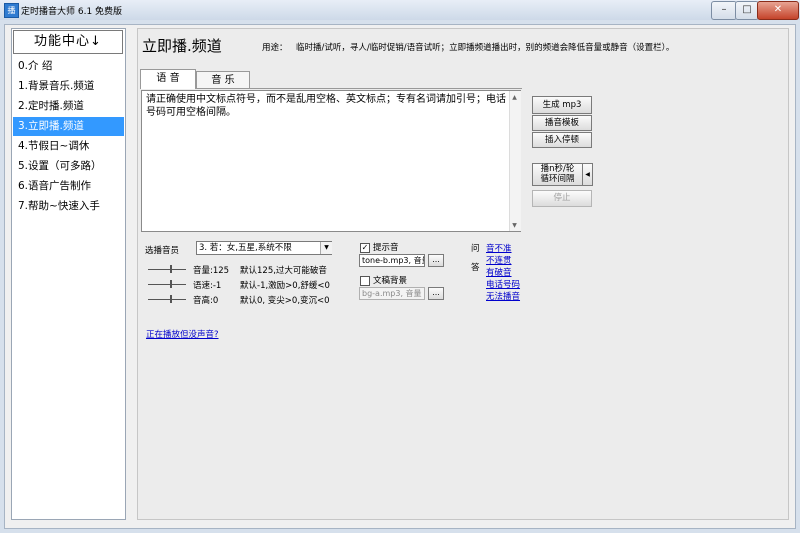  What do you see at coordinates (68, 186) in the screenshot?
I see `sidebar-item: 6.语音广告制作` at bounding box center [68, 186].